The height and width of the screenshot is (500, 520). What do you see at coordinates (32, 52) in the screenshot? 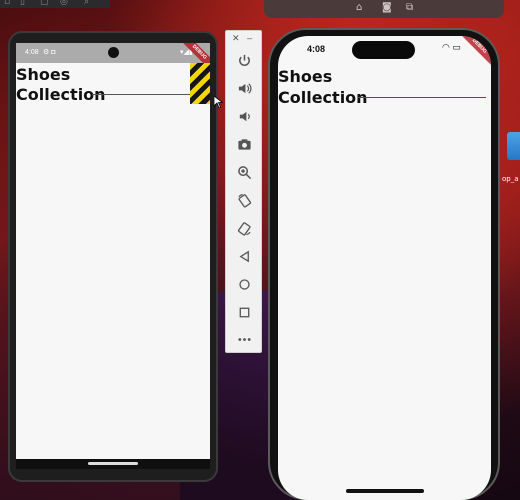
I see `android-status-time: 4:08` at bounding box center [32, 52].